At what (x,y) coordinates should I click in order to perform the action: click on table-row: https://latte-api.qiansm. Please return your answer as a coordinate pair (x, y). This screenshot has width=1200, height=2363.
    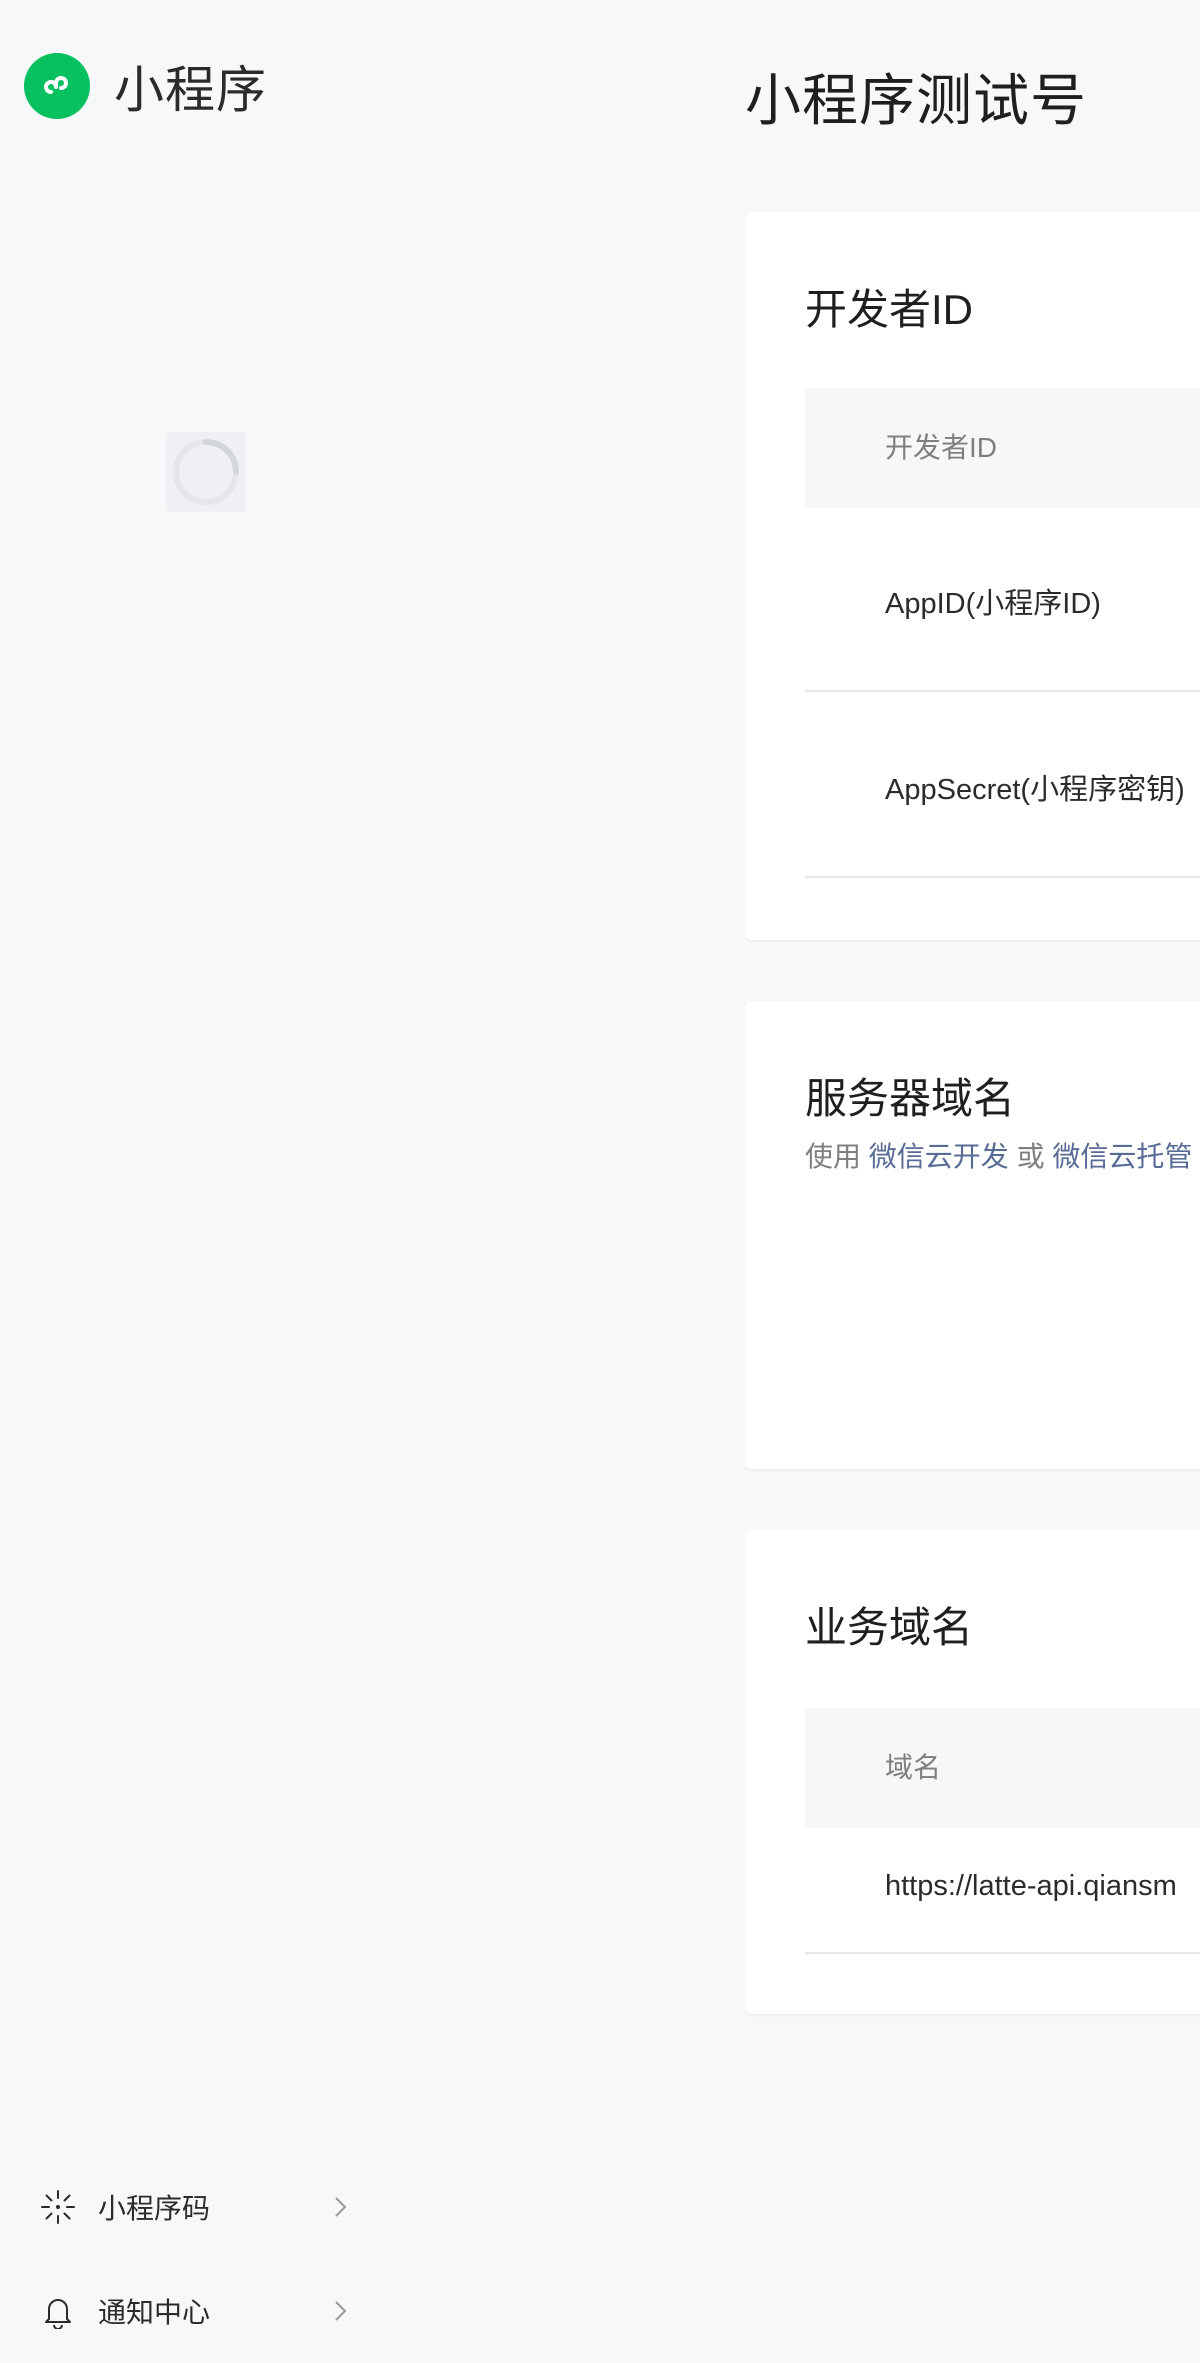
    Looking at the image, I should click on (1002, 1891).